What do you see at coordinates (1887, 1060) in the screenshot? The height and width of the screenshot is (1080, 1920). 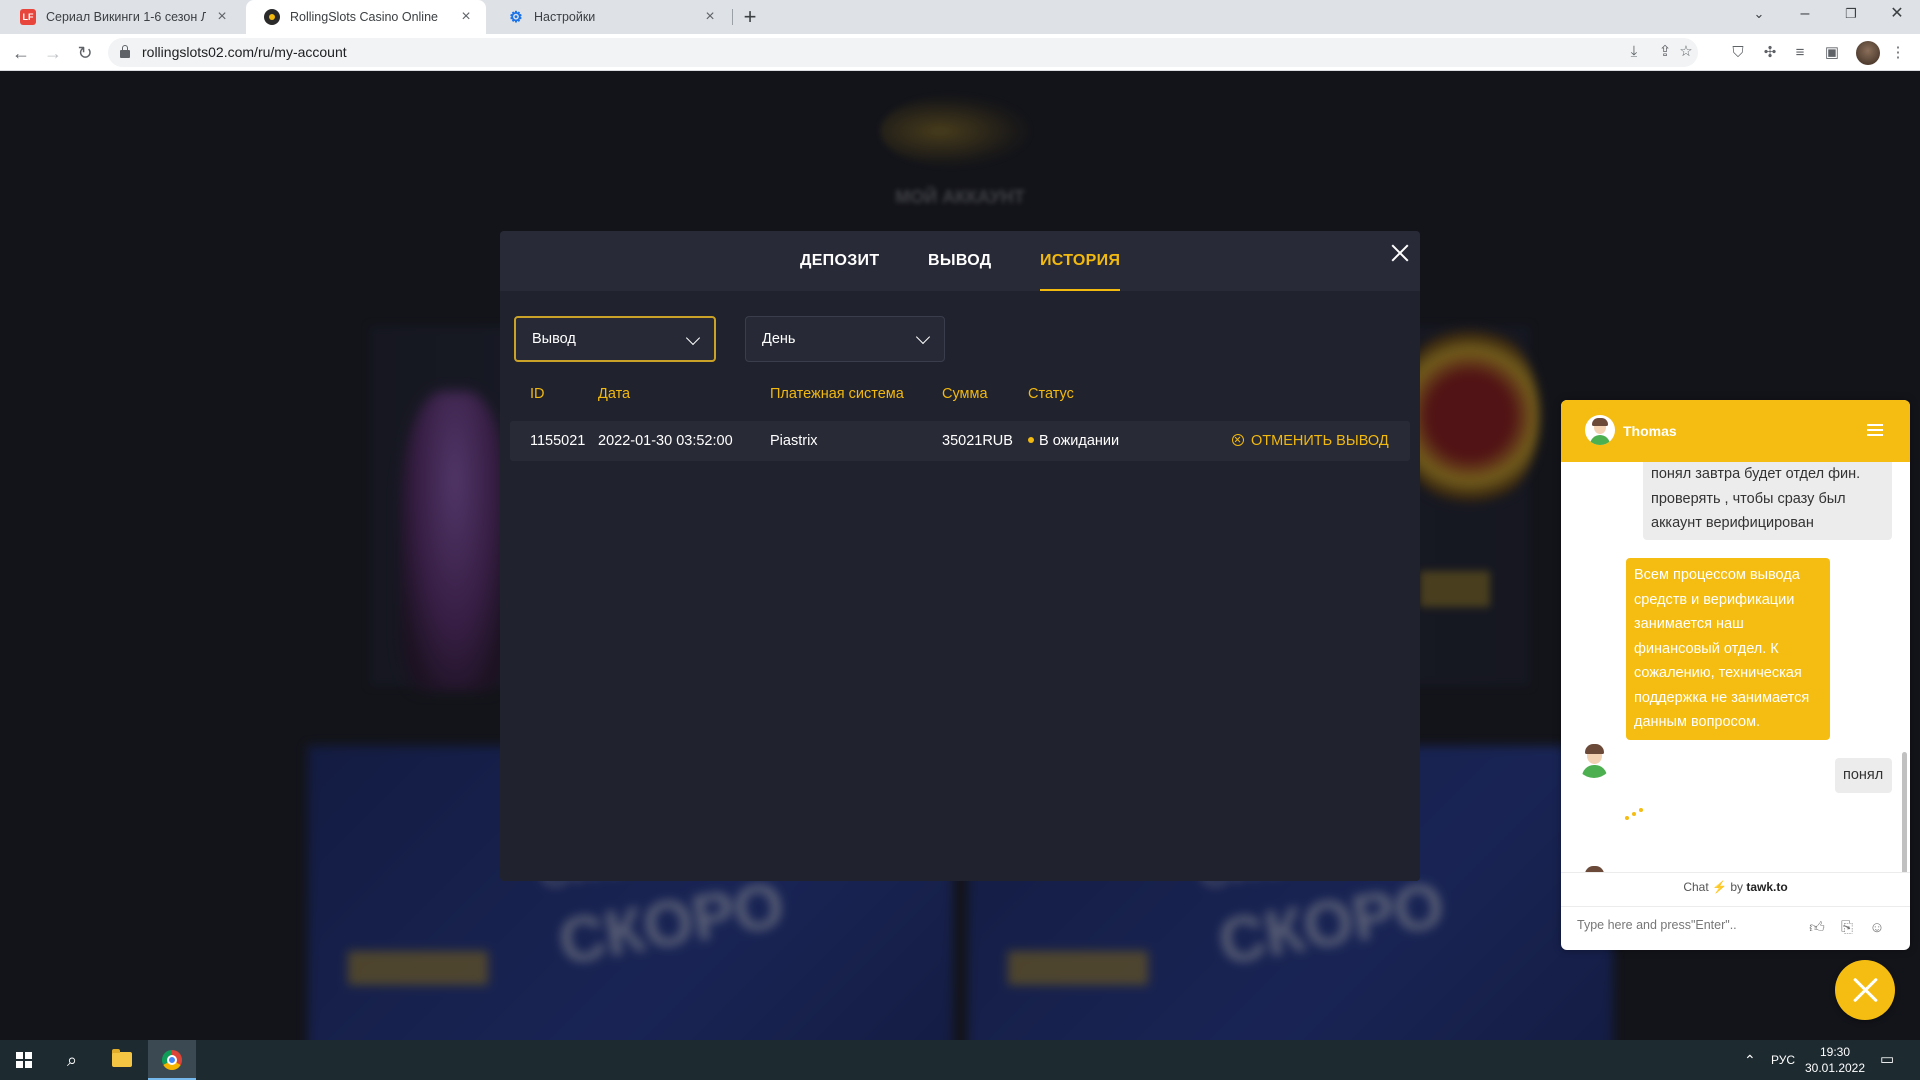 I see `notifications-icon: ▭` at bounding box center [1887, 1060].